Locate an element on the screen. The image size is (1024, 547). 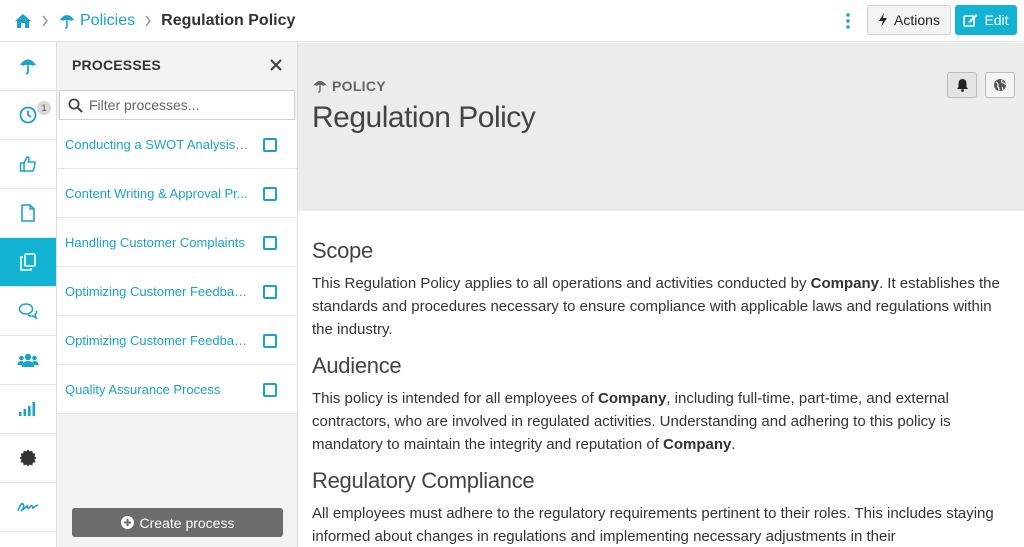
process-link: Quality Assurance Process is located at coordinates (157, 389).